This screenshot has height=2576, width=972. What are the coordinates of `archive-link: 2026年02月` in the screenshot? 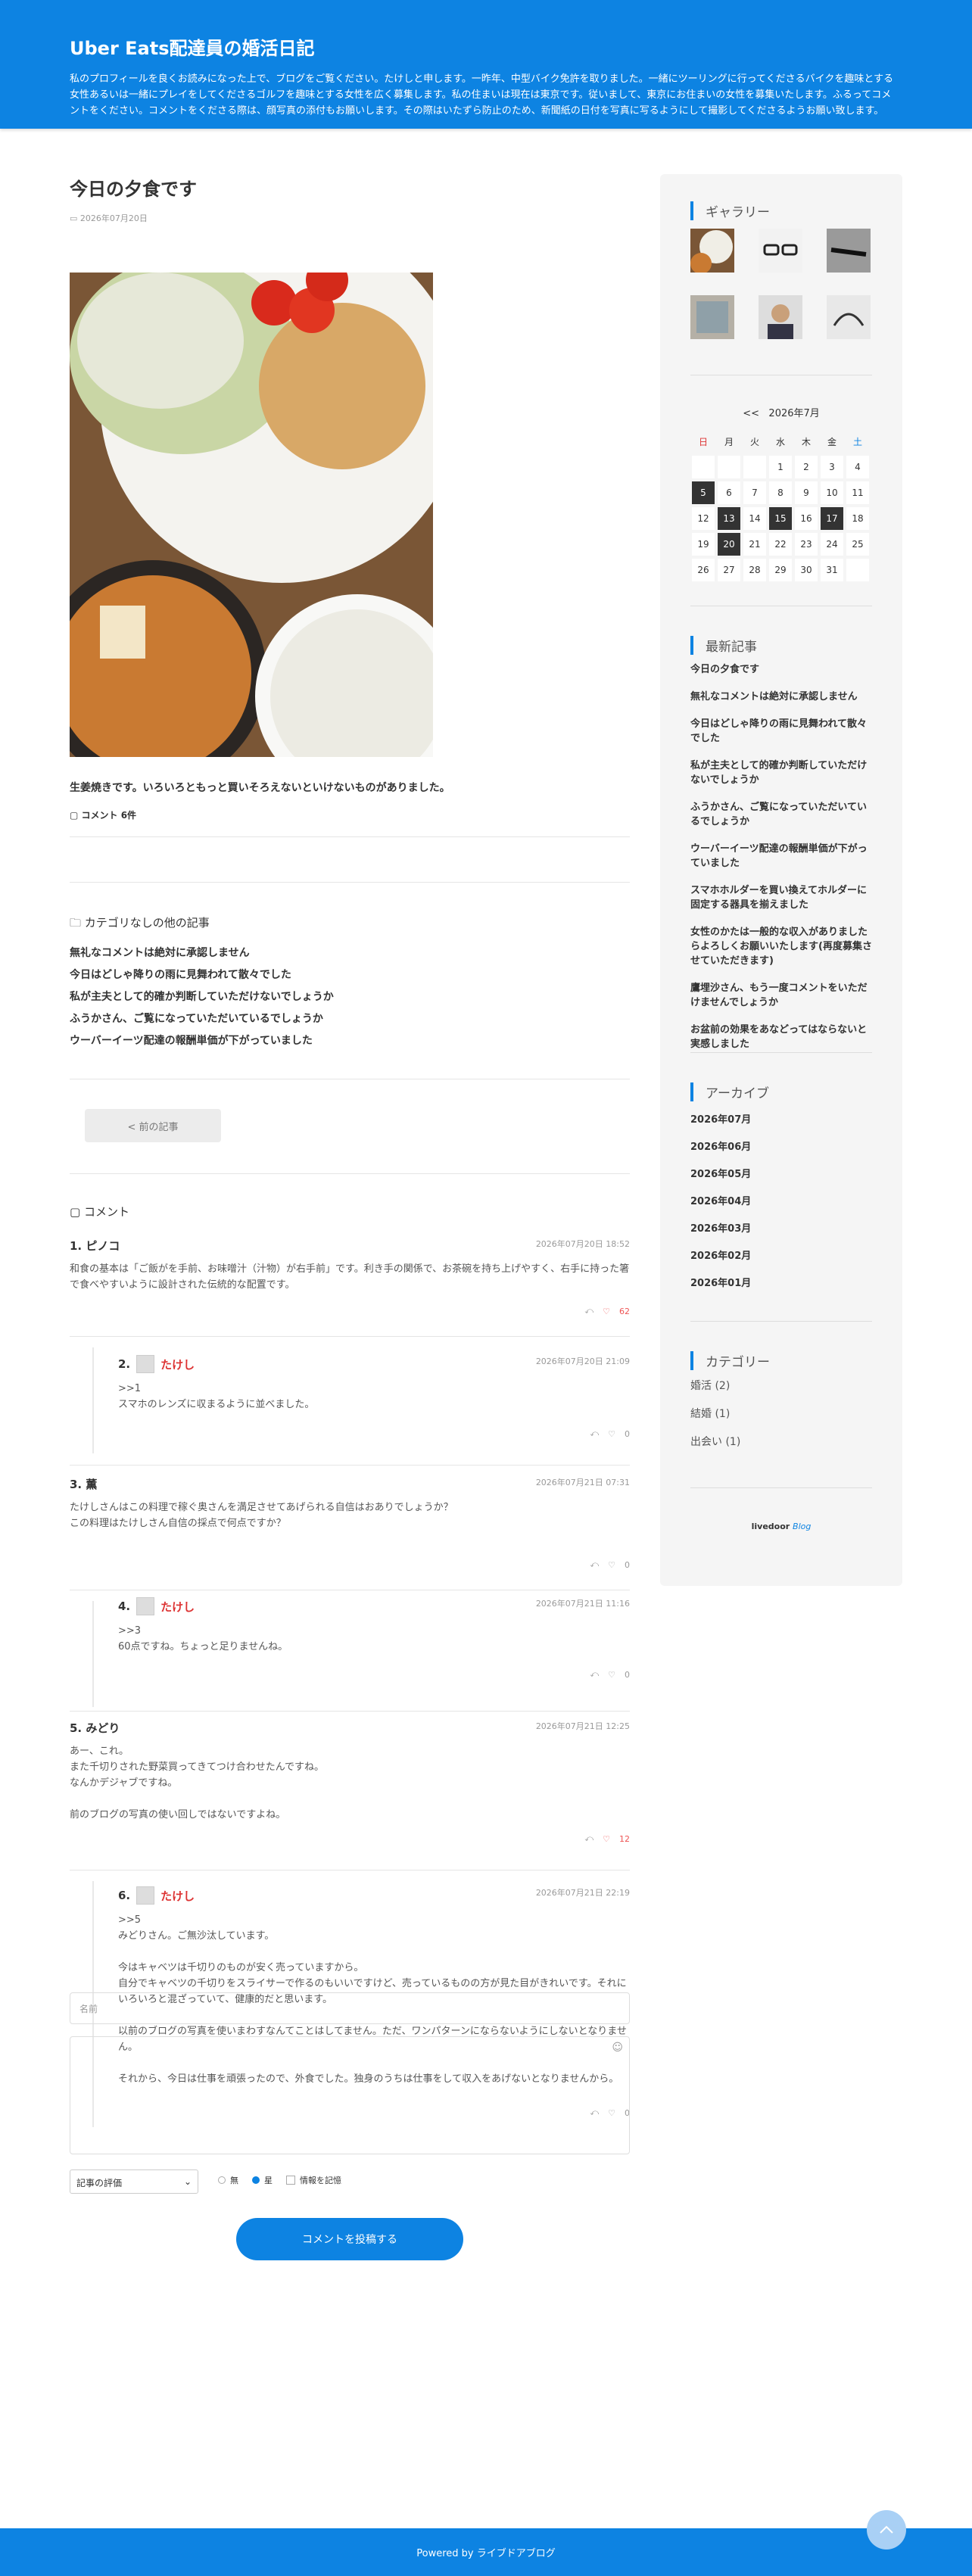 It's located at (781, 1256).